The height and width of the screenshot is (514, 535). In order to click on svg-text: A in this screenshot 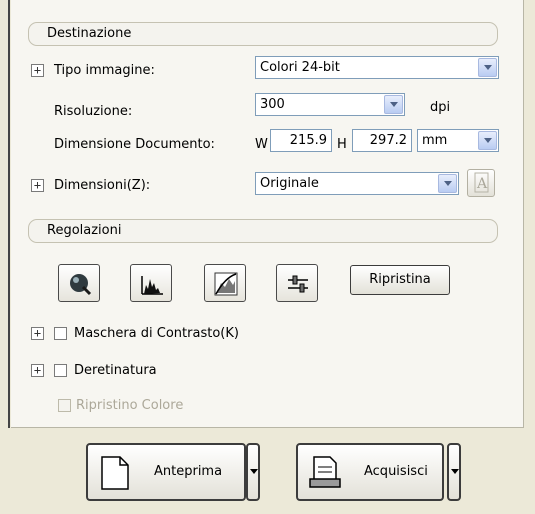, I will do `click(482, 184)`.